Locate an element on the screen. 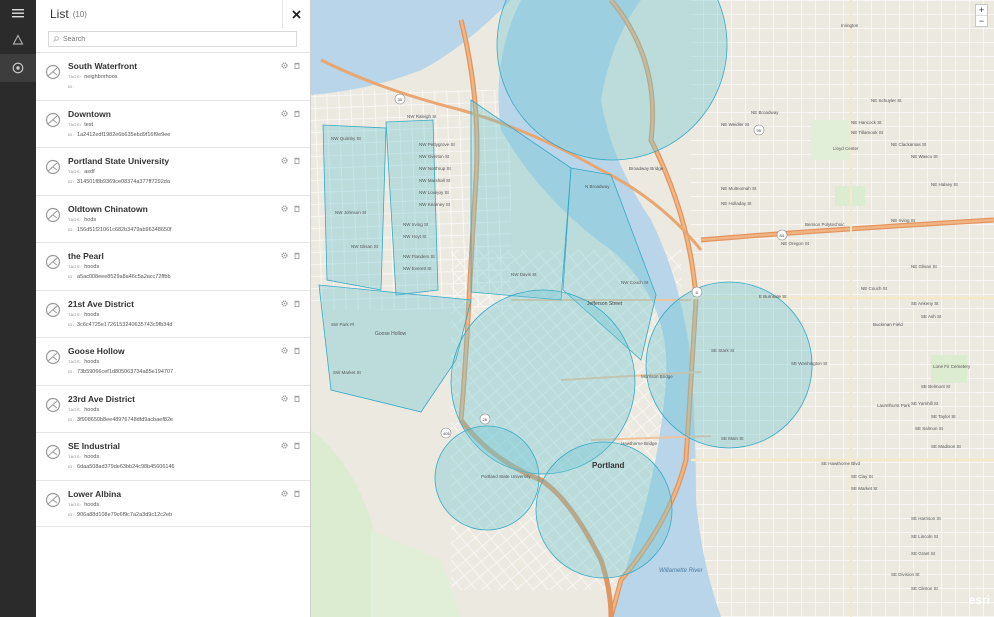 This screenshot has height=617, width=994. map-label-se-madison: SE Madison St is located at coordinates (946, 446).